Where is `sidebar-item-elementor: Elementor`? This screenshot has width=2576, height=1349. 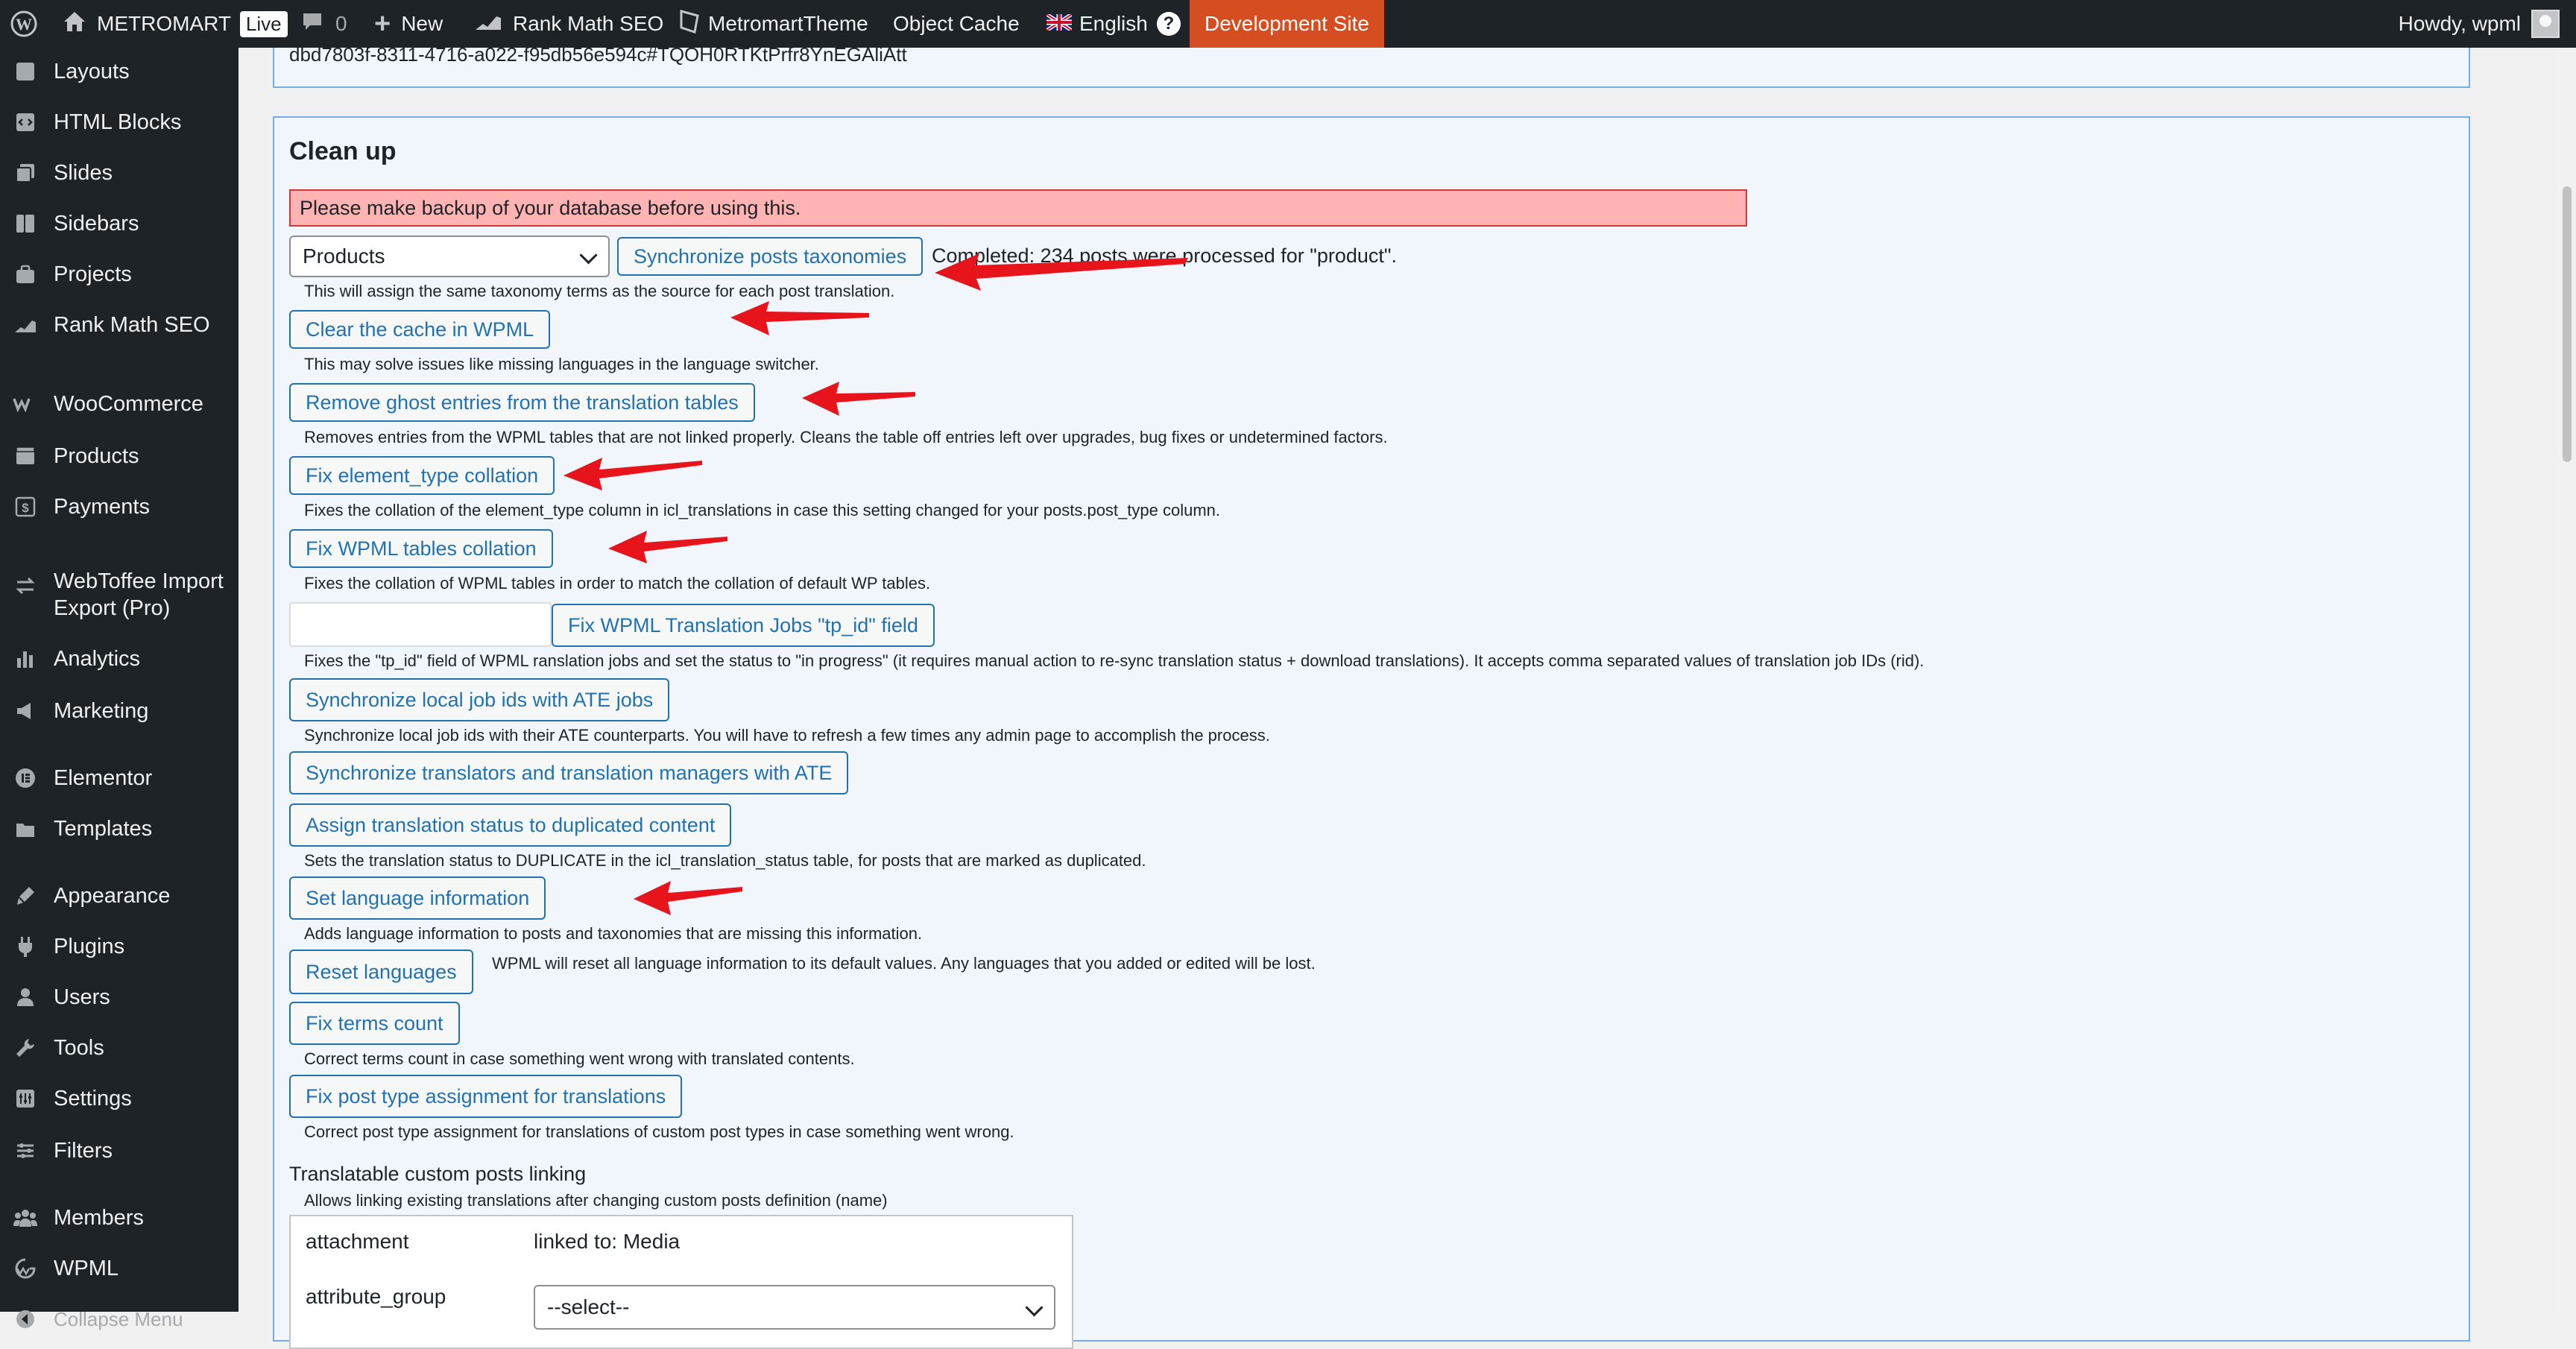 sidebar-item-elementor: Elementor is located at coordinates (119, 778).